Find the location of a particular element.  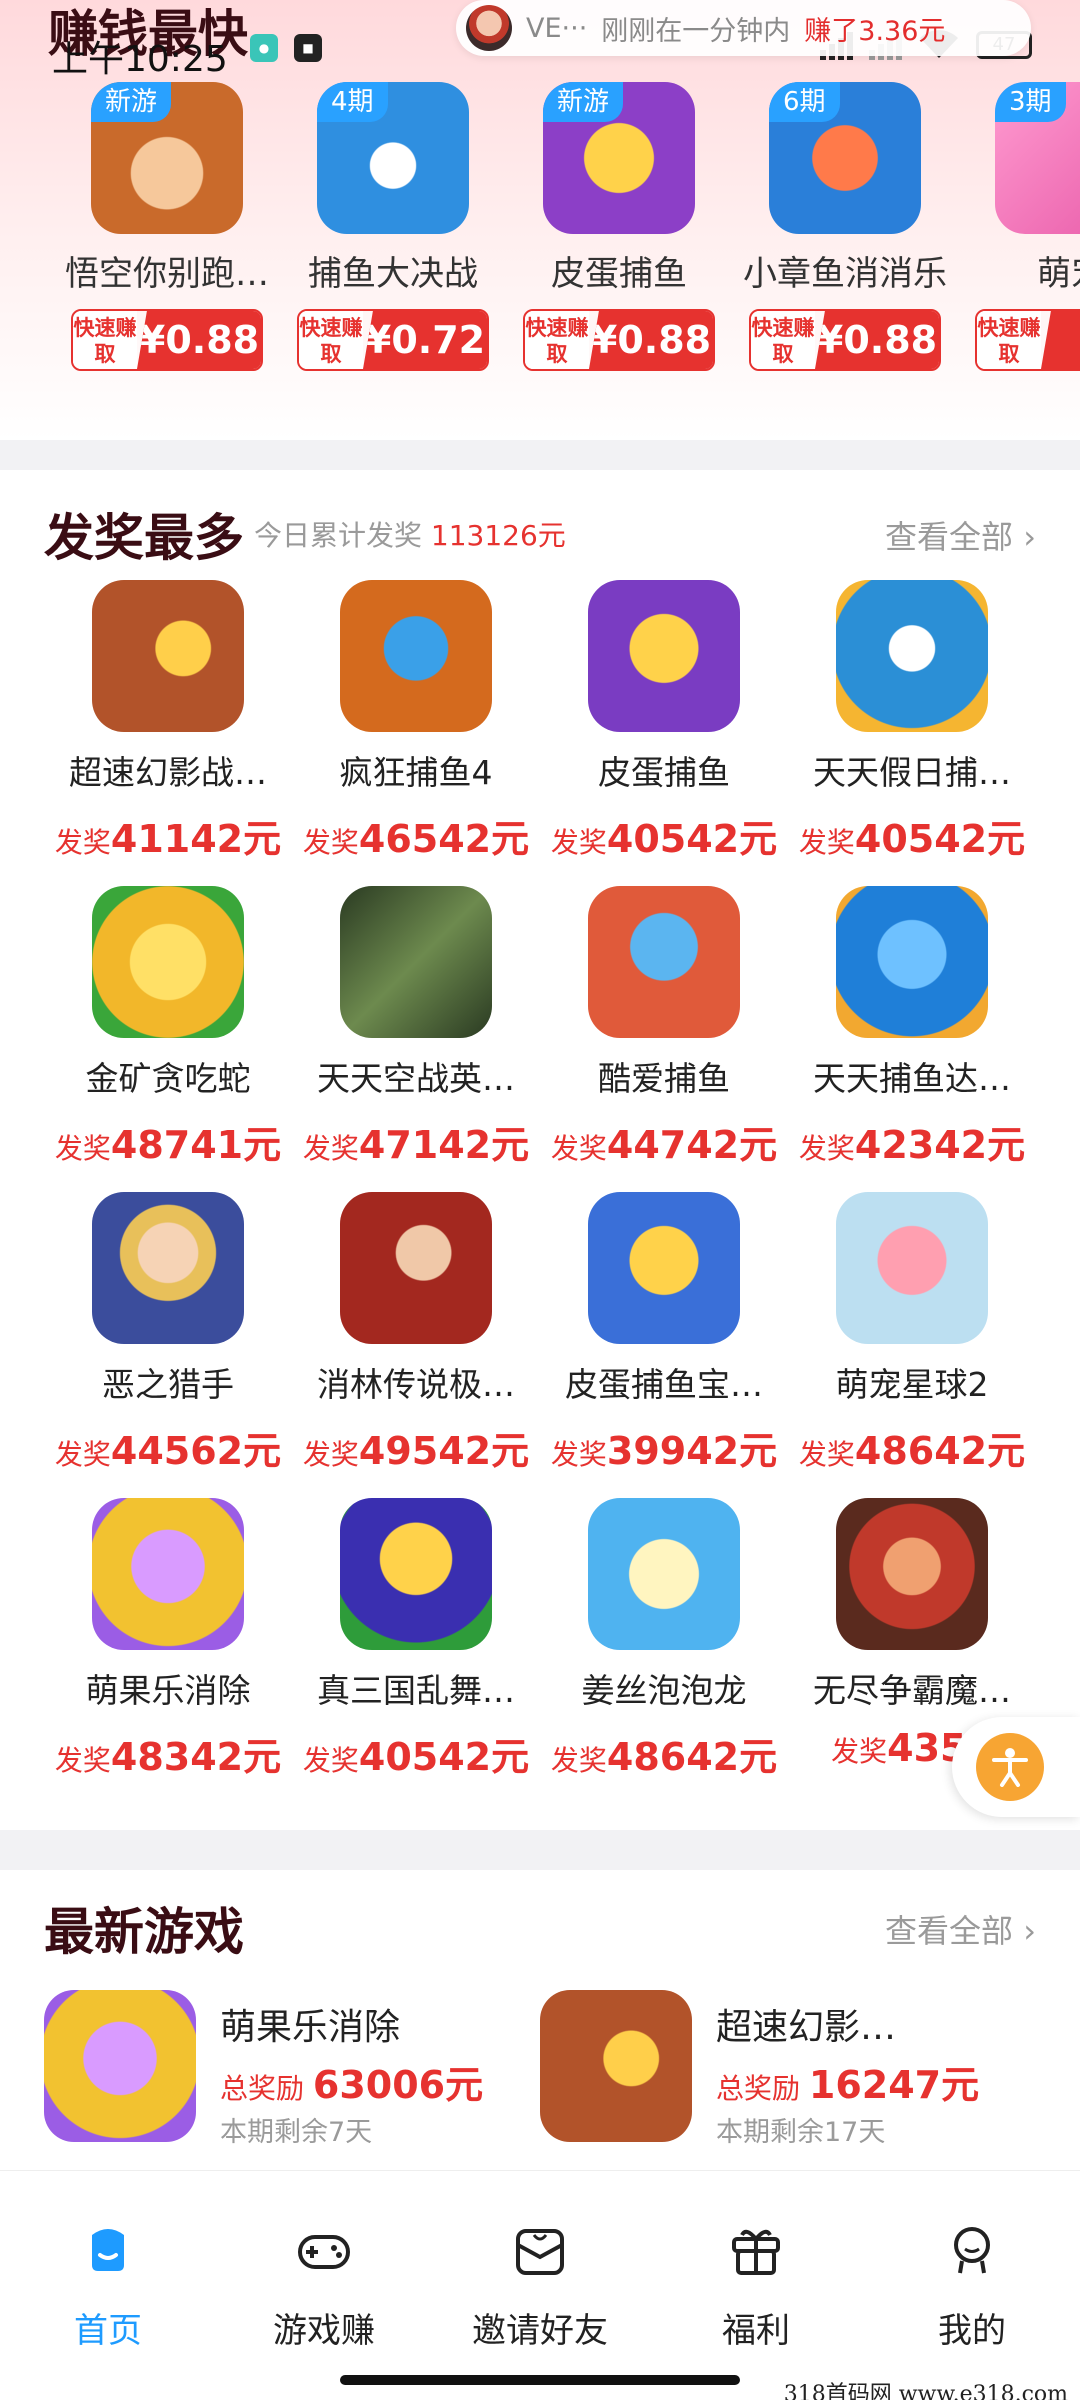

fast-earn-button: 快速赚取 is located at coordinates (1027, 340).